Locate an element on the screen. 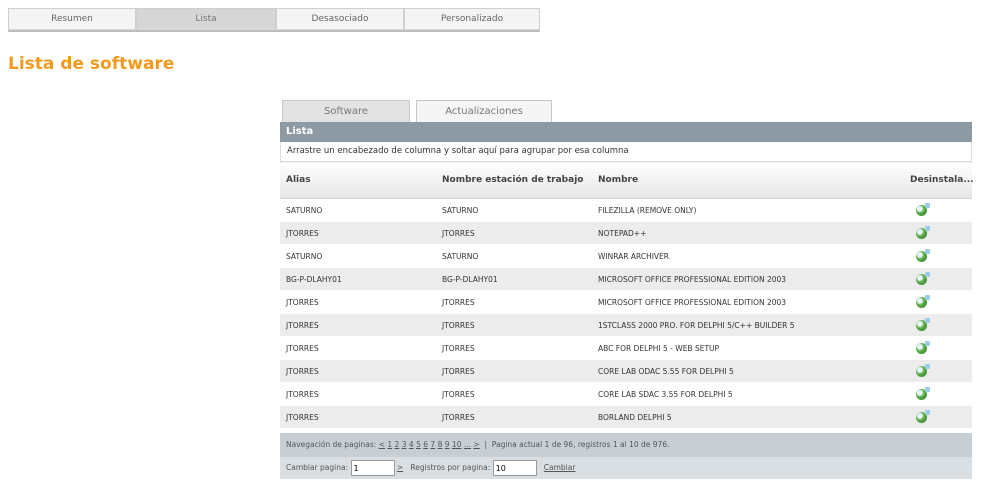 Image resolution: width=992 pixels, height=493 pixels. tab-software-label: Software is located at coordinates (346, 111).